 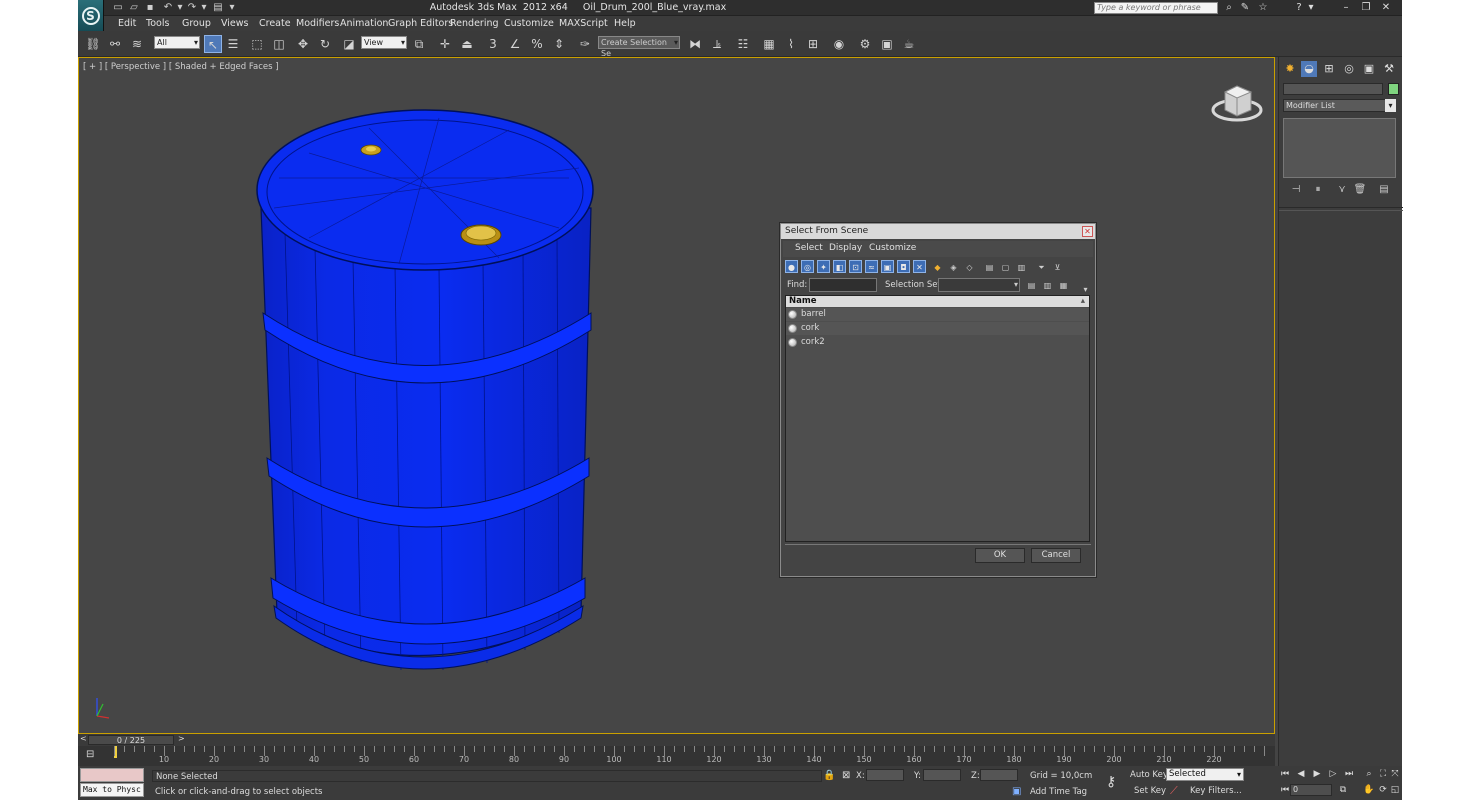 I want to click on zoom-icon: ⌕, so click(x=1369, y=774).